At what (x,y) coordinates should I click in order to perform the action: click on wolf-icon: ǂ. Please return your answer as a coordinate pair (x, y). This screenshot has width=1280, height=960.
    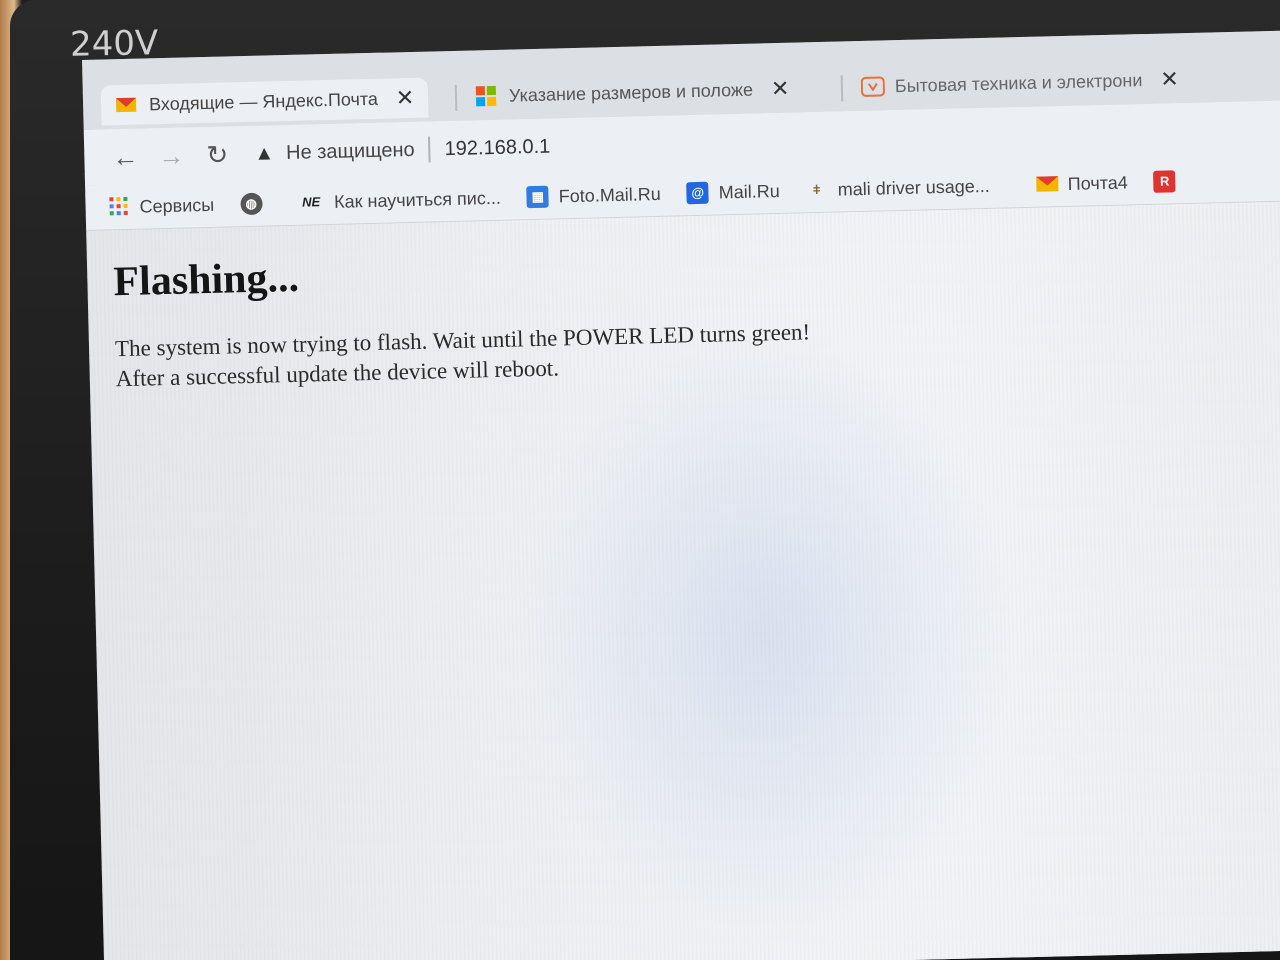
    Looking at the image, I should click on (816, 189).